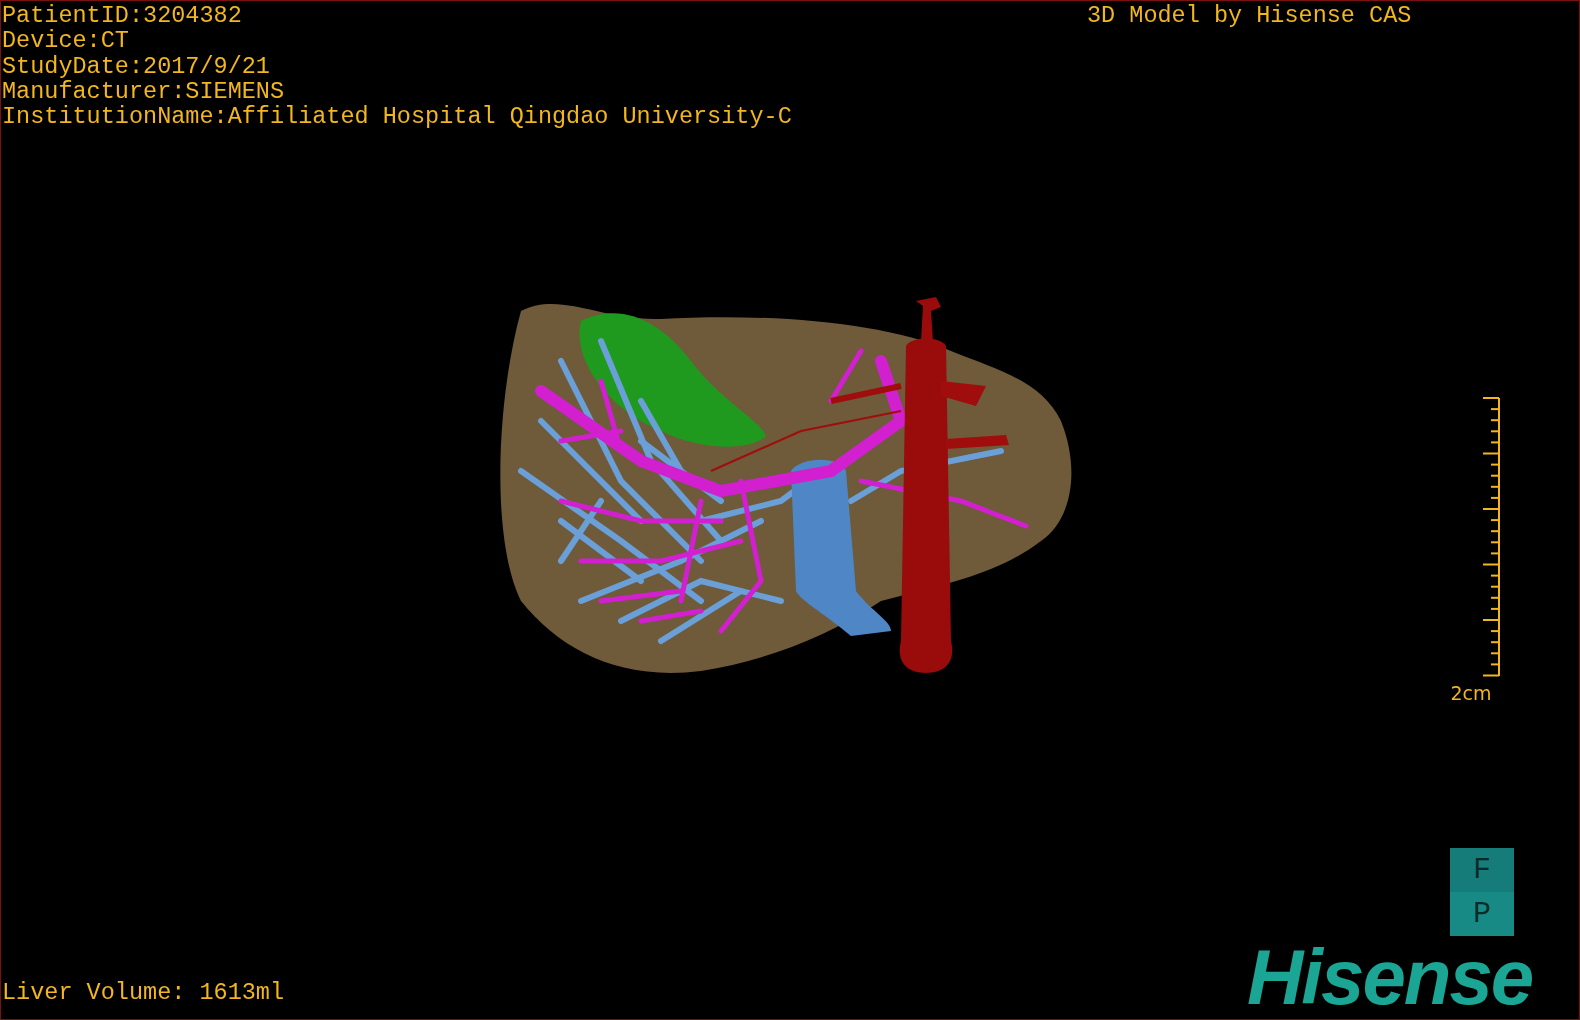 The image size is (1580, 1020). What do you see at coordinates (1471, 693) in the screenshot?
I see `scale-label: 2cm` at bounding box center [1471, 693].